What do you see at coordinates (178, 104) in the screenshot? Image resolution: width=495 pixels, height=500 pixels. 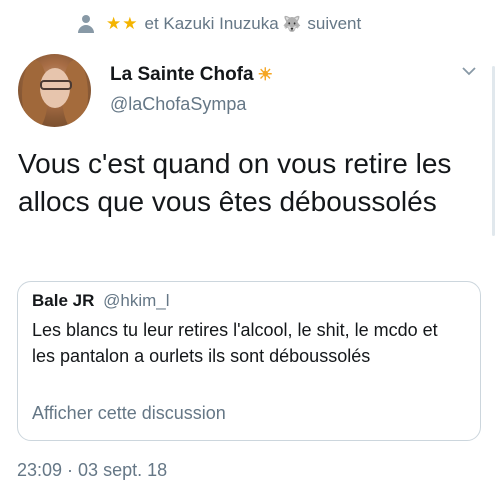 I see `author-handle: @laChofaSympa` at bounding box center [178, 104].